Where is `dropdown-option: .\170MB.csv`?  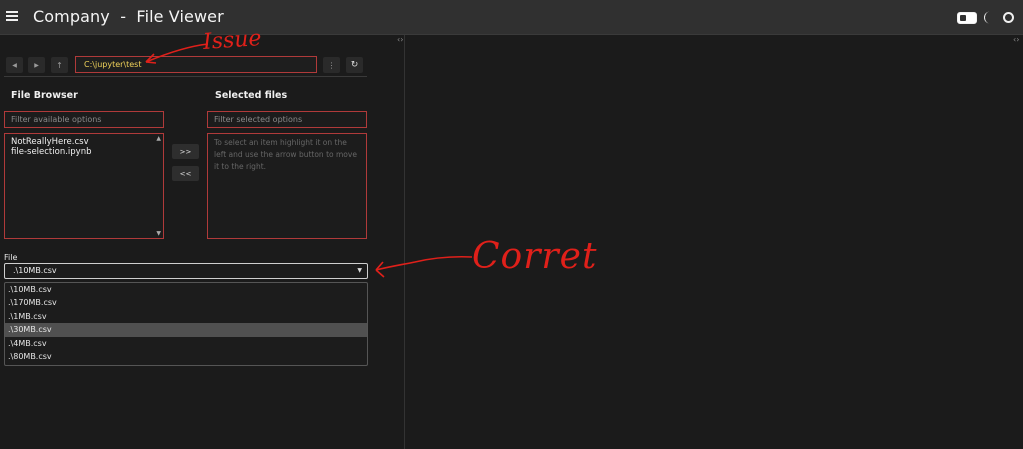
dropdown-option: .\170MB.csv is located at coordinates (186, 302).